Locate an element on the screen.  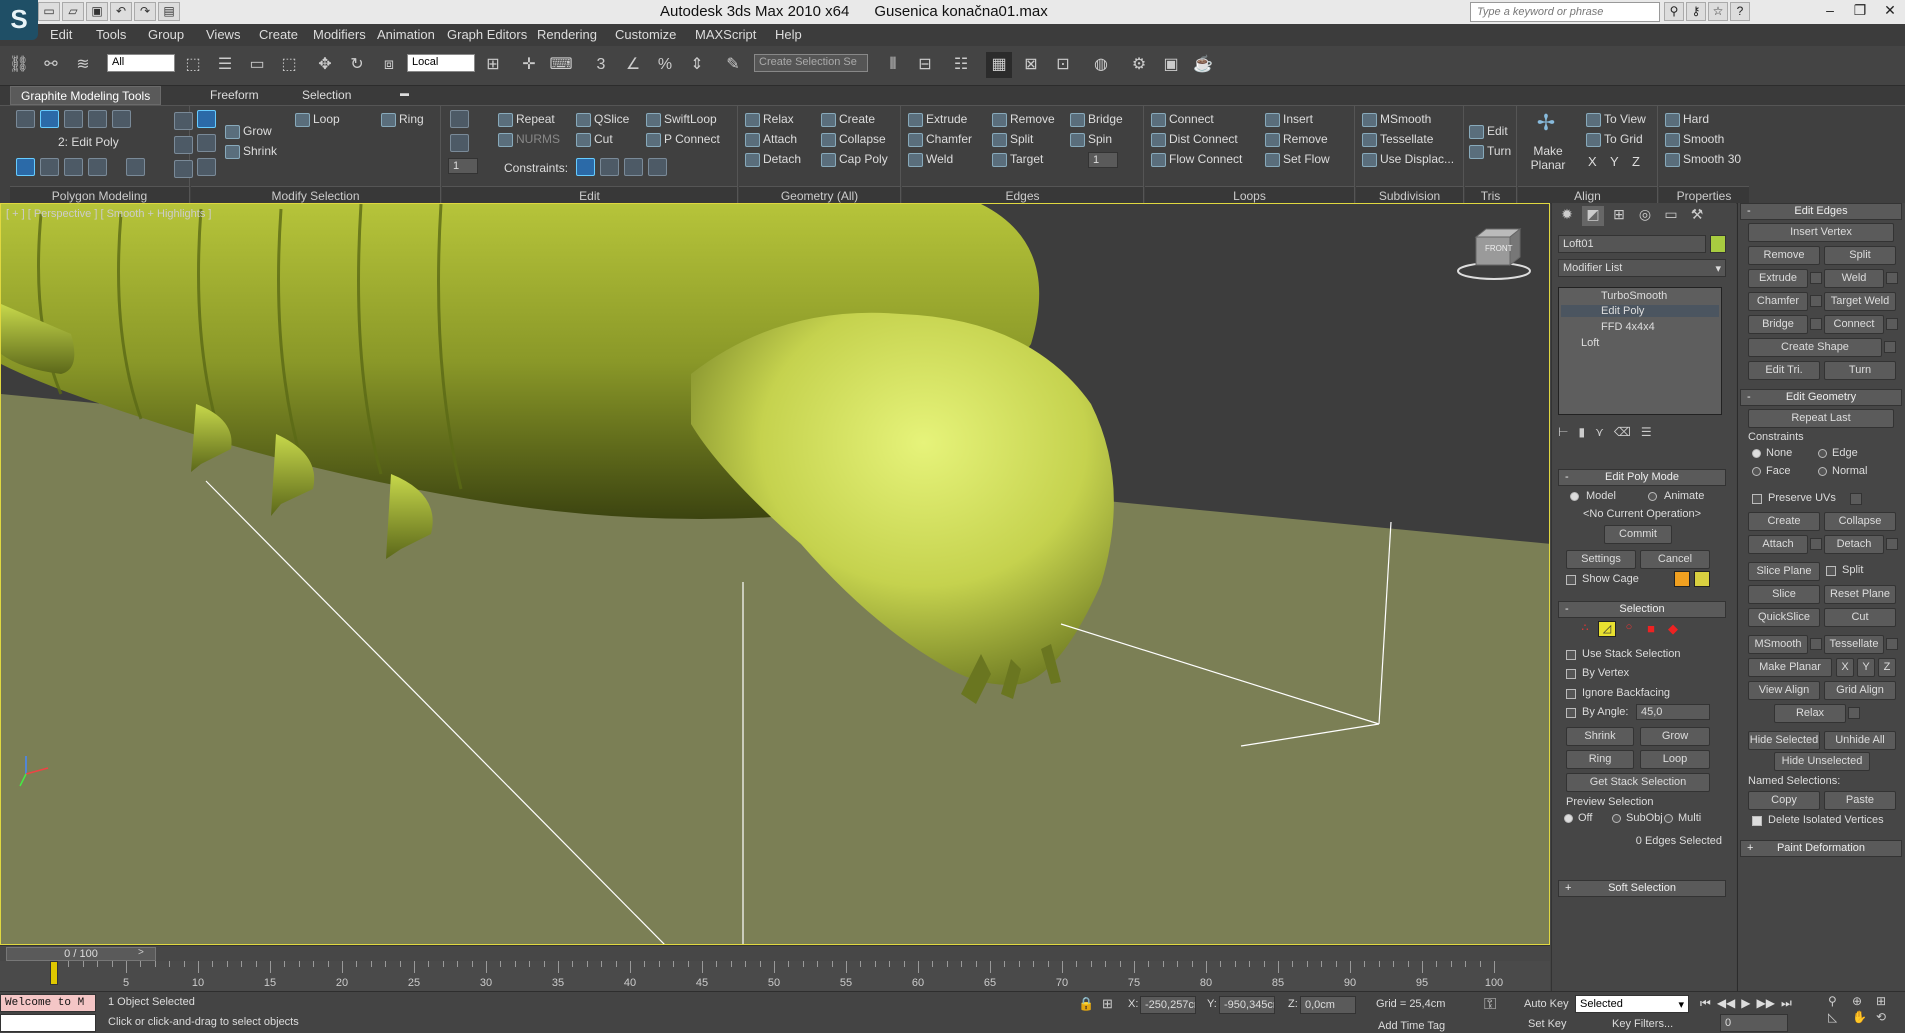
use-stack-selection-checkbox is located at coordinates (1571, 655).